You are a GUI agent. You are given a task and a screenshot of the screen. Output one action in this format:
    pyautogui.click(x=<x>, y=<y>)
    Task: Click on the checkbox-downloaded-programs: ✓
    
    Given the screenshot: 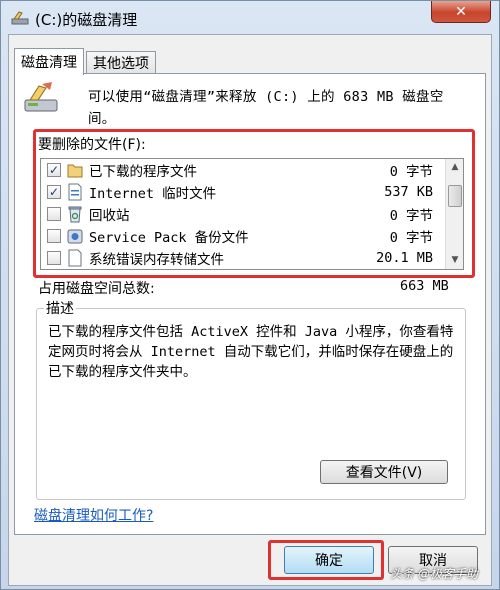 What is the action you would take?
    pyautogui.click(x=54, y=170)
    